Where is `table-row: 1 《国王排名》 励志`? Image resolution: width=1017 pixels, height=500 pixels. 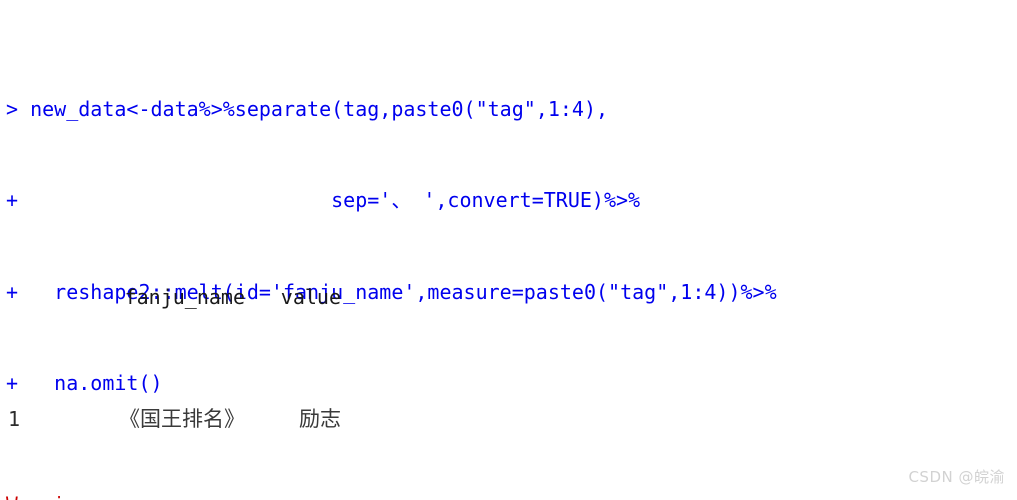
table-row: 1 《国王排名》 励志 is located at coordinates (508, 419).